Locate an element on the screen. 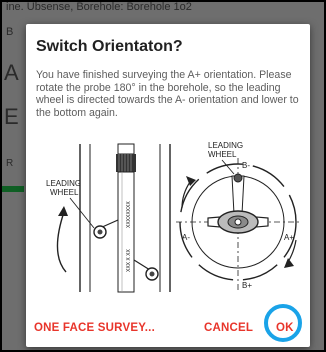 This screenshot has height=352, width=326. right-leading-label: LEADING is located at coordinates (225, 146).